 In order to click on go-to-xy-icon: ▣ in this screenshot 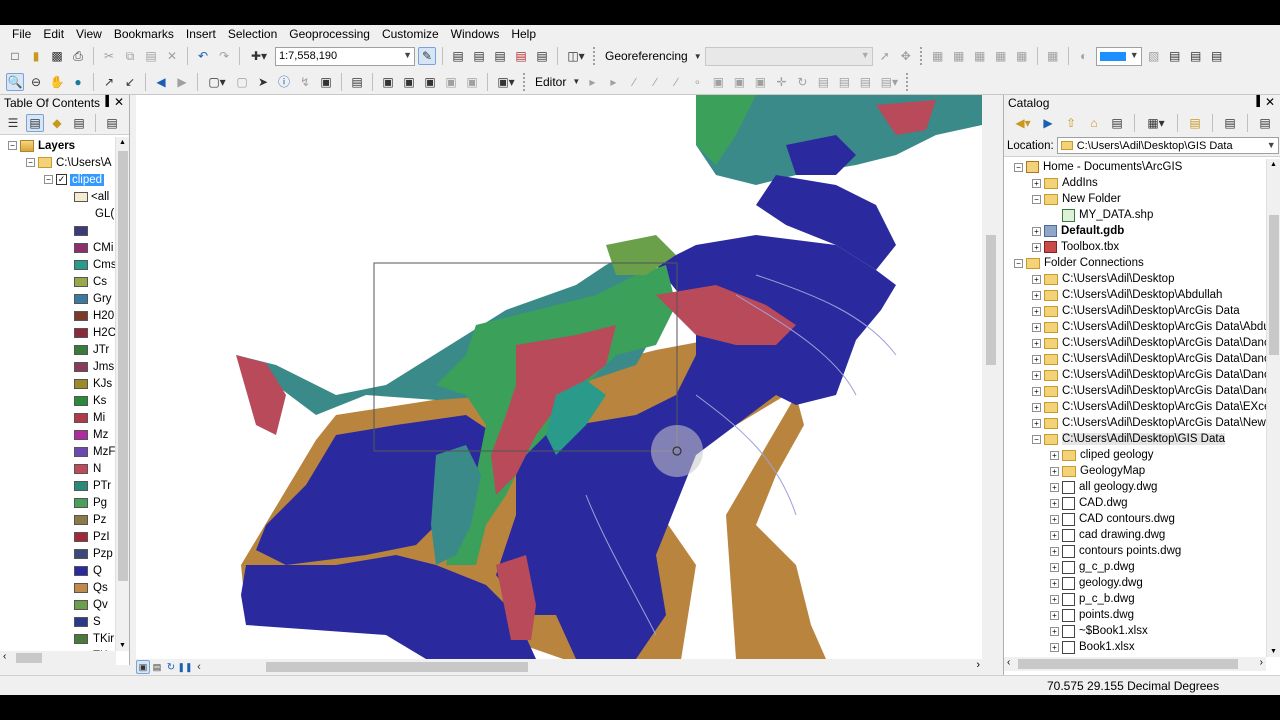, I will do `click(430, 82)`.